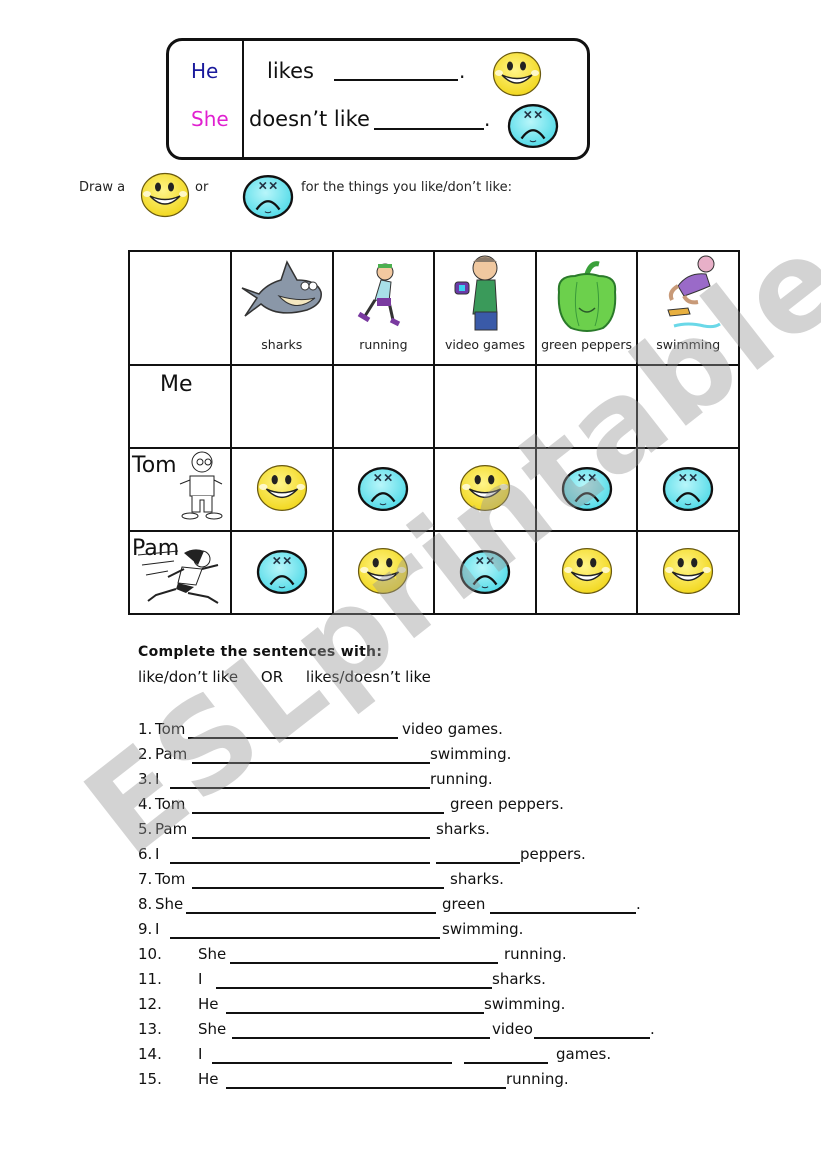  What do you see at coordinates (485, 406) in the screenshot?
I see `me-cell-video-games` at bounding box center [485, 406].